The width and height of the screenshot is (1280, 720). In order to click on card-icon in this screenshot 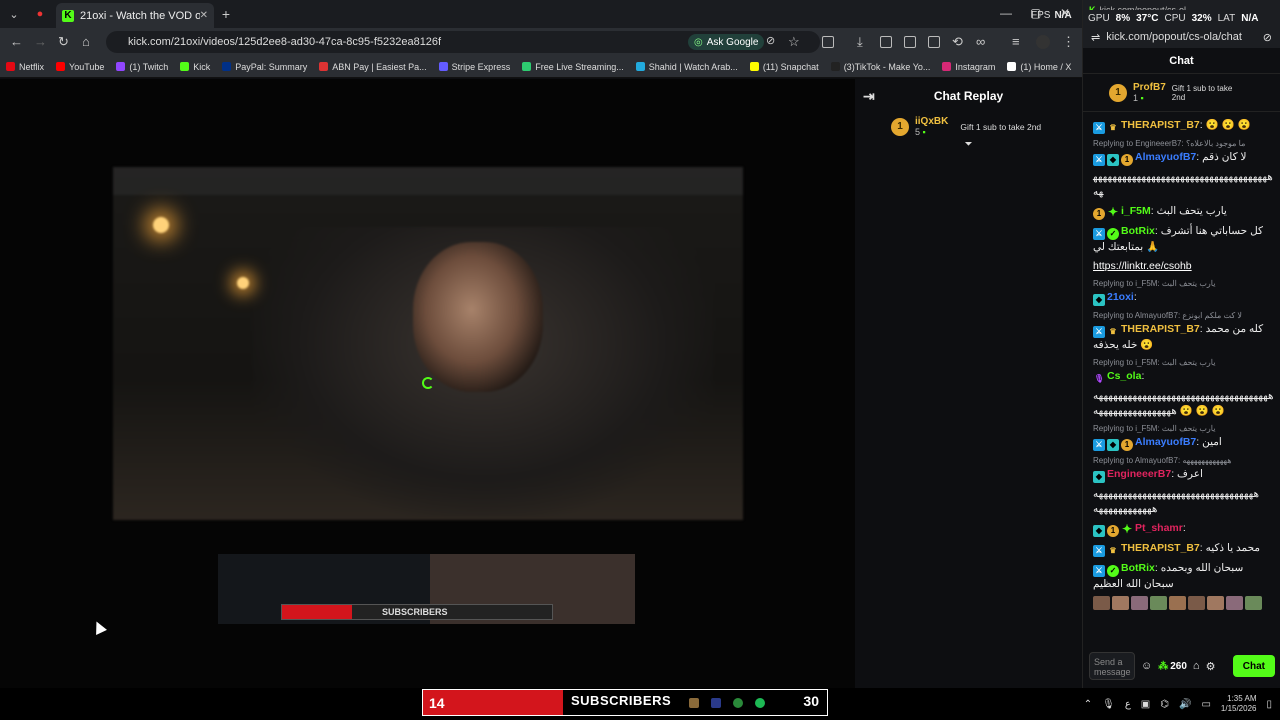, I will do `click(934, 42)`.